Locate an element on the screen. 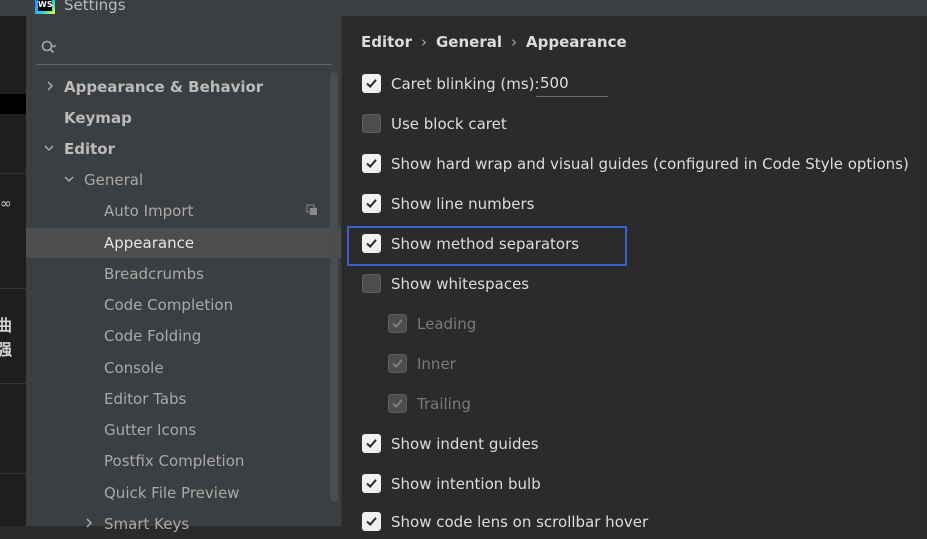 The width and height of the screenshot is (927, 539). tree-item-label: Console is located at coordinates (134, 368).